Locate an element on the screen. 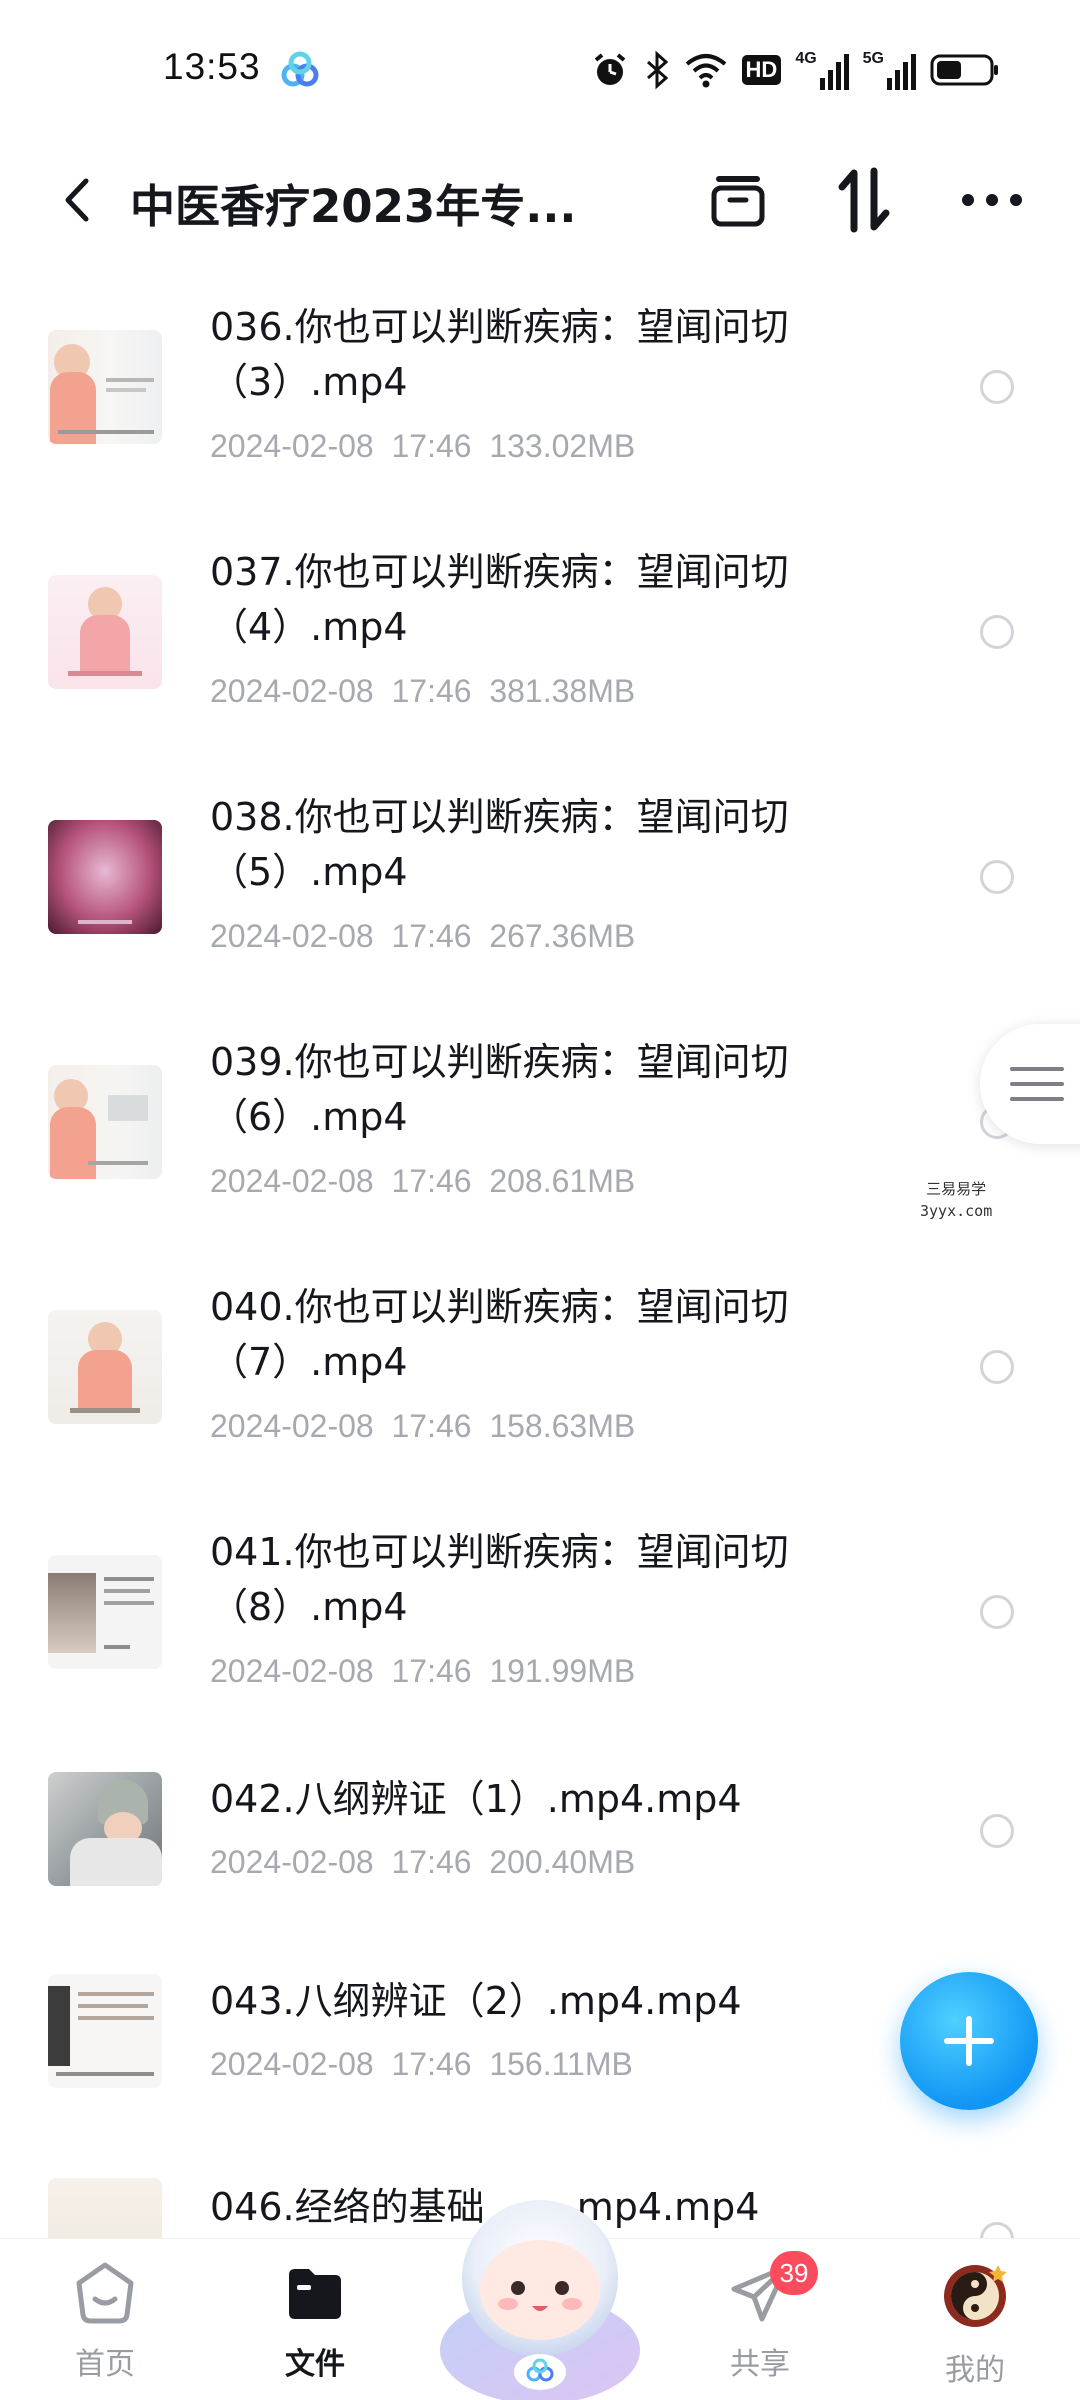 The height and width of the screenshot is (2400, 1080). watermark-line2: 3yyx.com is located at coordinates (956, 1211).